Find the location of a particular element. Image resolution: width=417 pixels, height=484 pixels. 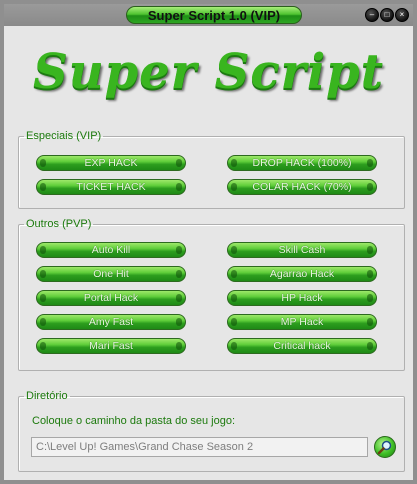

pvp-group-legend: Outros (PVP) is located at coordinates (59, 224).